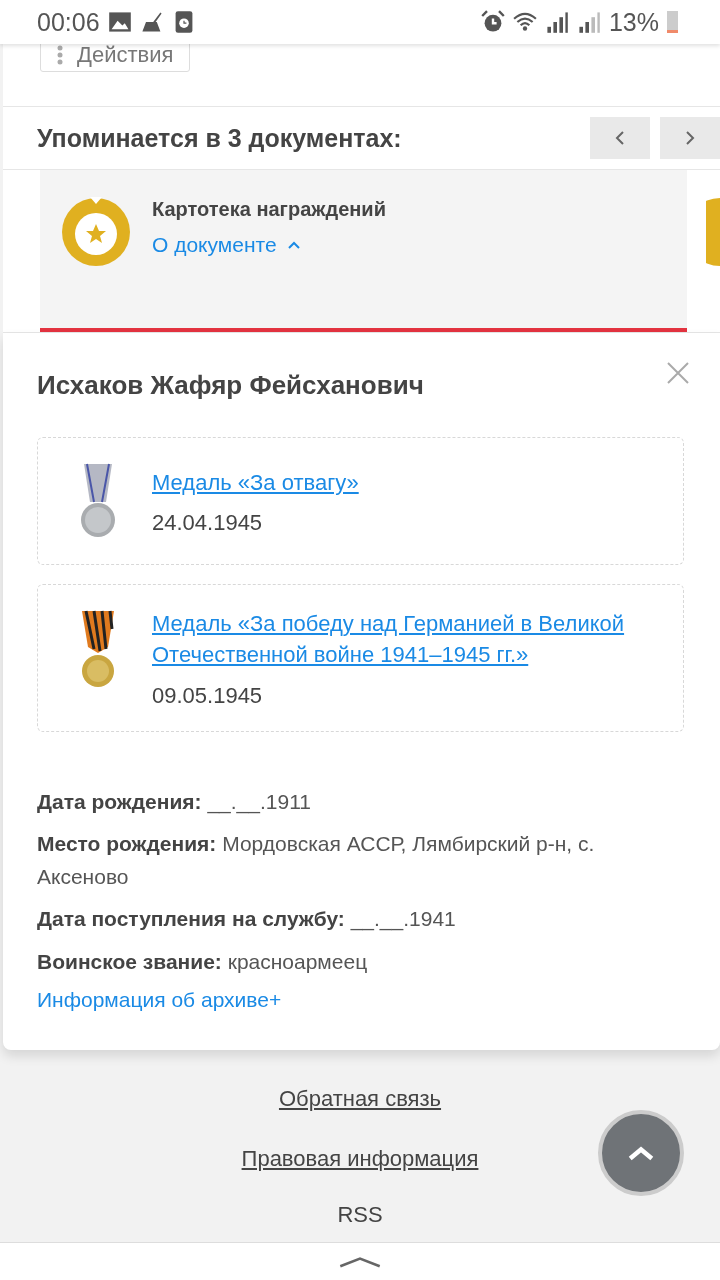 Image resolution: width=720 pixels, height=1280 pixels. What do you see at coordinates (360, 861) in the screenshot?
I see `info-field: Место рождения: Мордовская АССР, Лямбирский р-н, с. Аксеново` at bounding box center [360, 861].